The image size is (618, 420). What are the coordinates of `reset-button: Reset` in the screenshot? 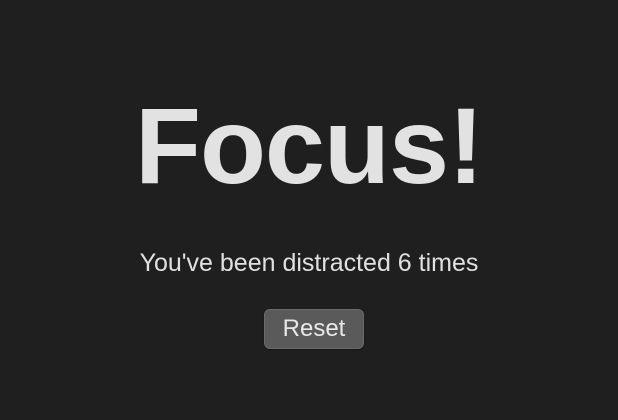 It's located at (314, 329).